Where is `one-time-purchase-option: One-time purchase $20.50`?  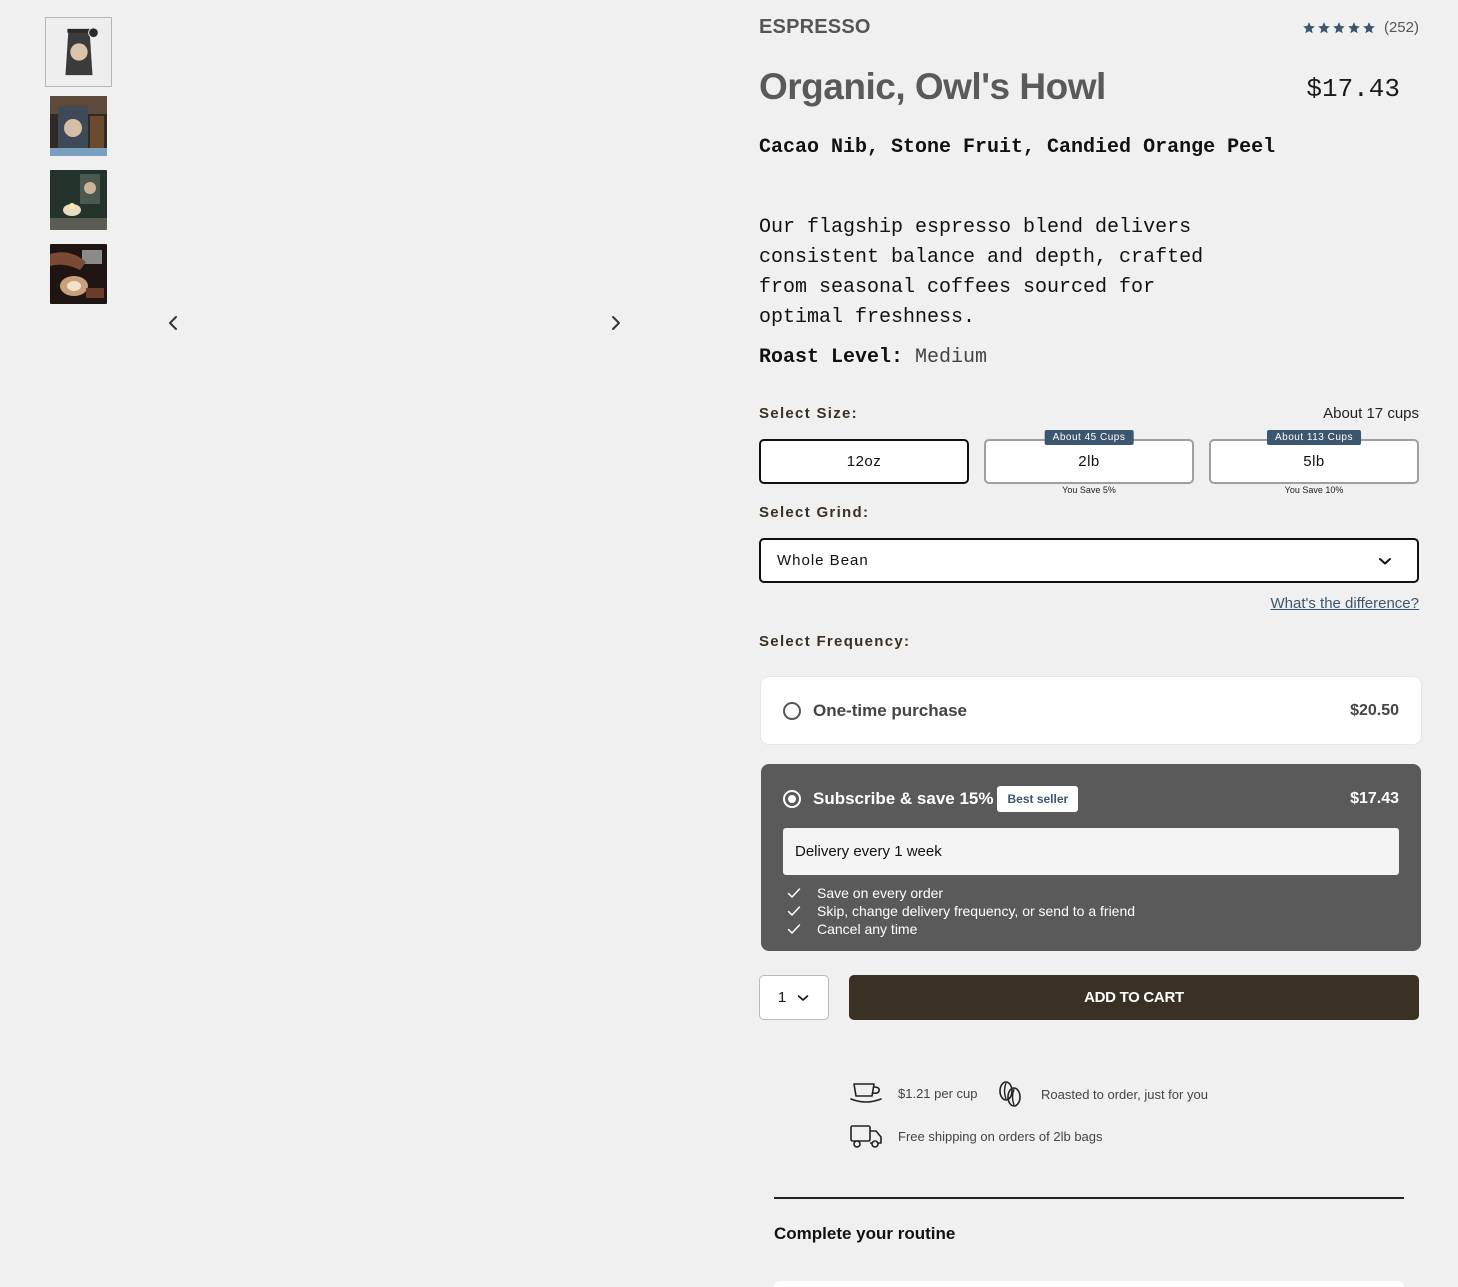 one-time-purchase-option: One-time purchase $20.50 is located at coordinates (1091, 710).